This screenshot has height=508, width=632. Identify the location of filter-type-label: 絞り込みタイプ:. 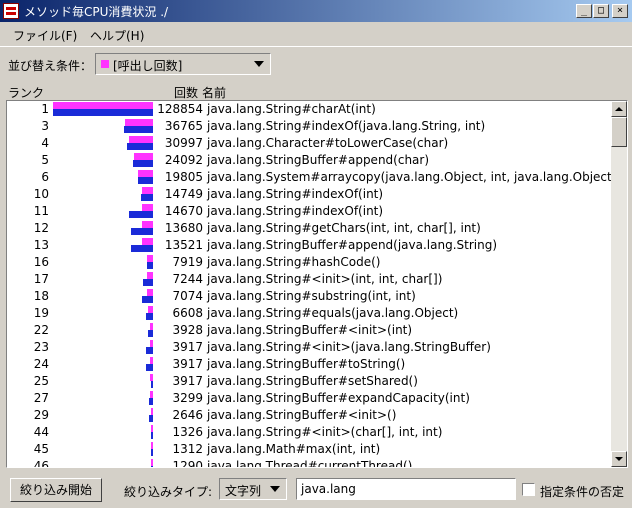
(168, 492).